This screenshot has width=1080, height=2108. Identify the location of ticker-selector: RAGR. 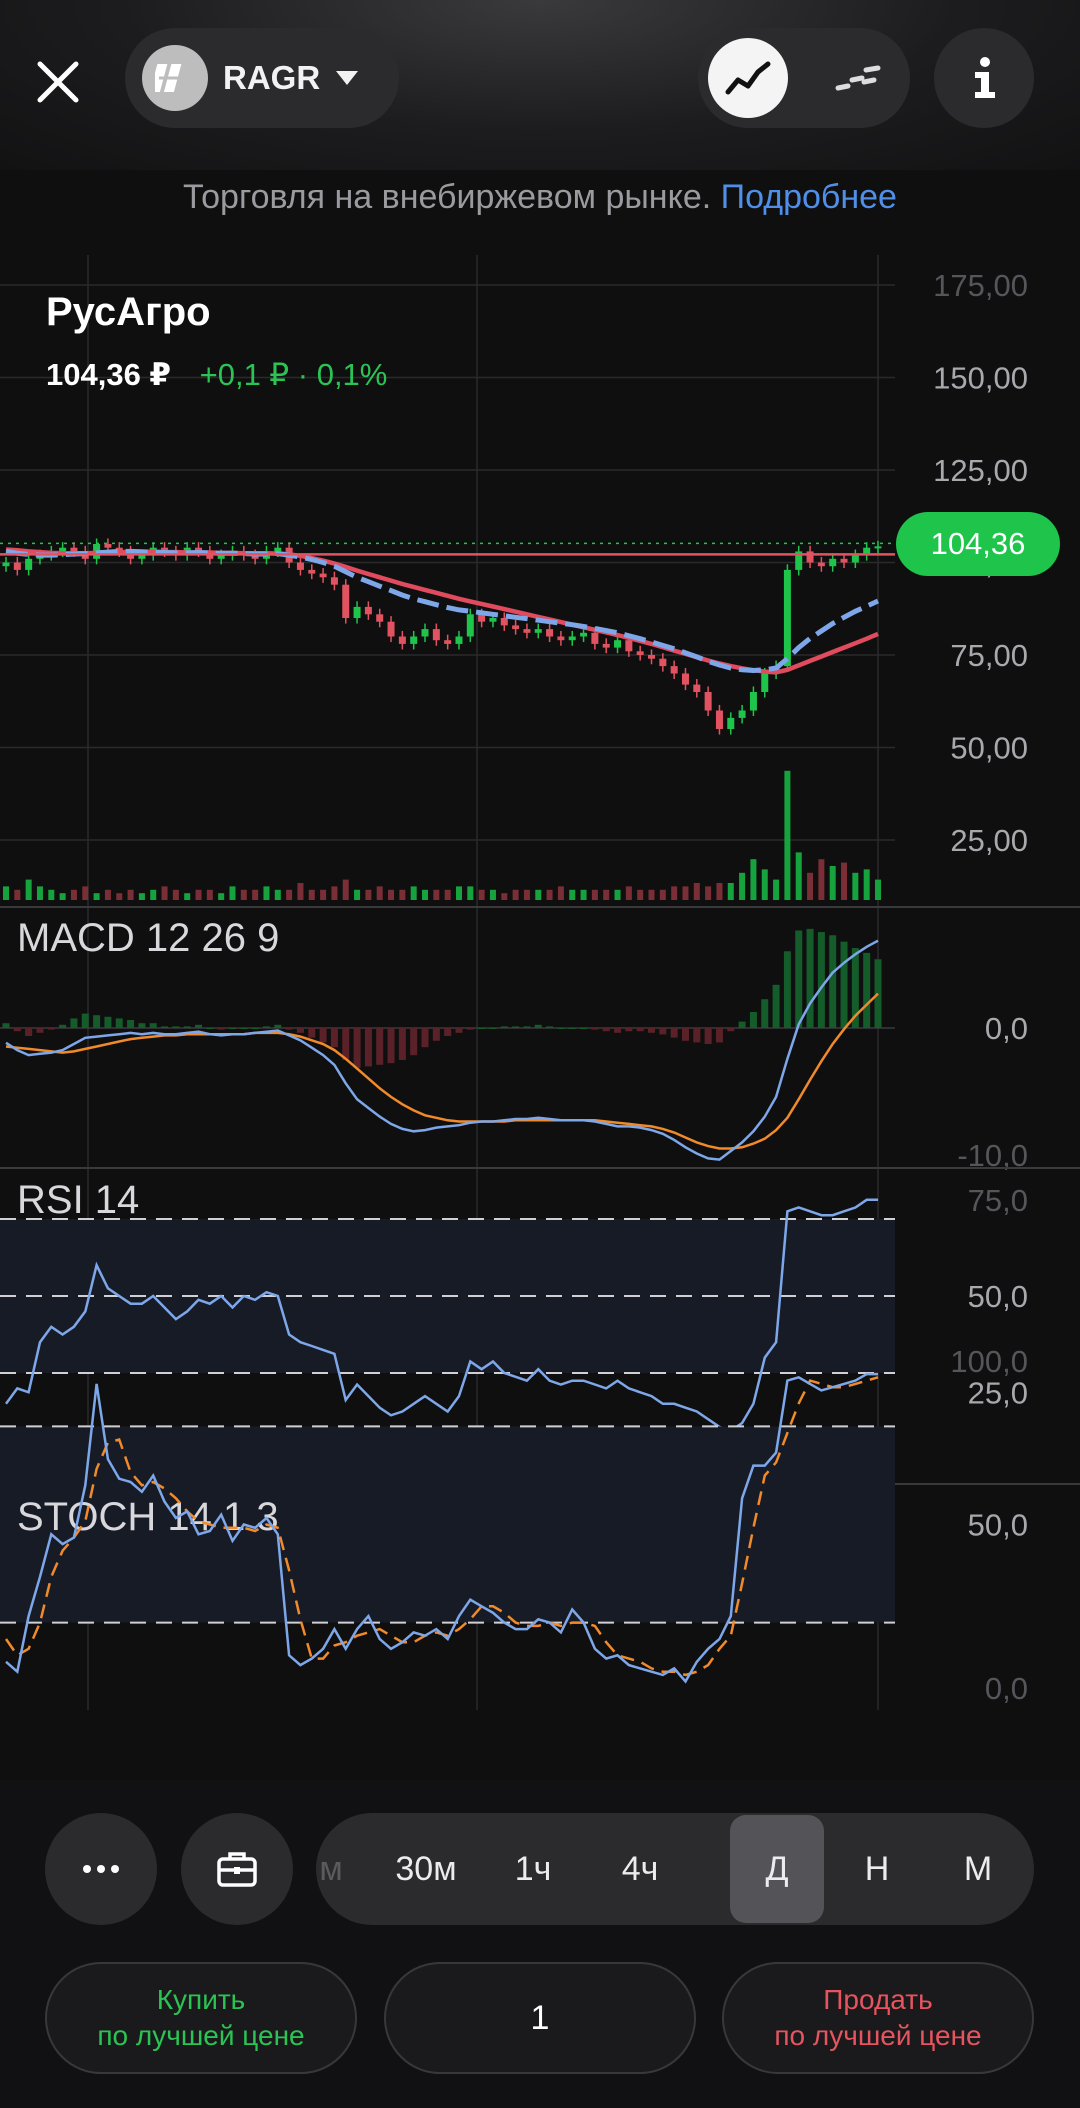
(262, 78).